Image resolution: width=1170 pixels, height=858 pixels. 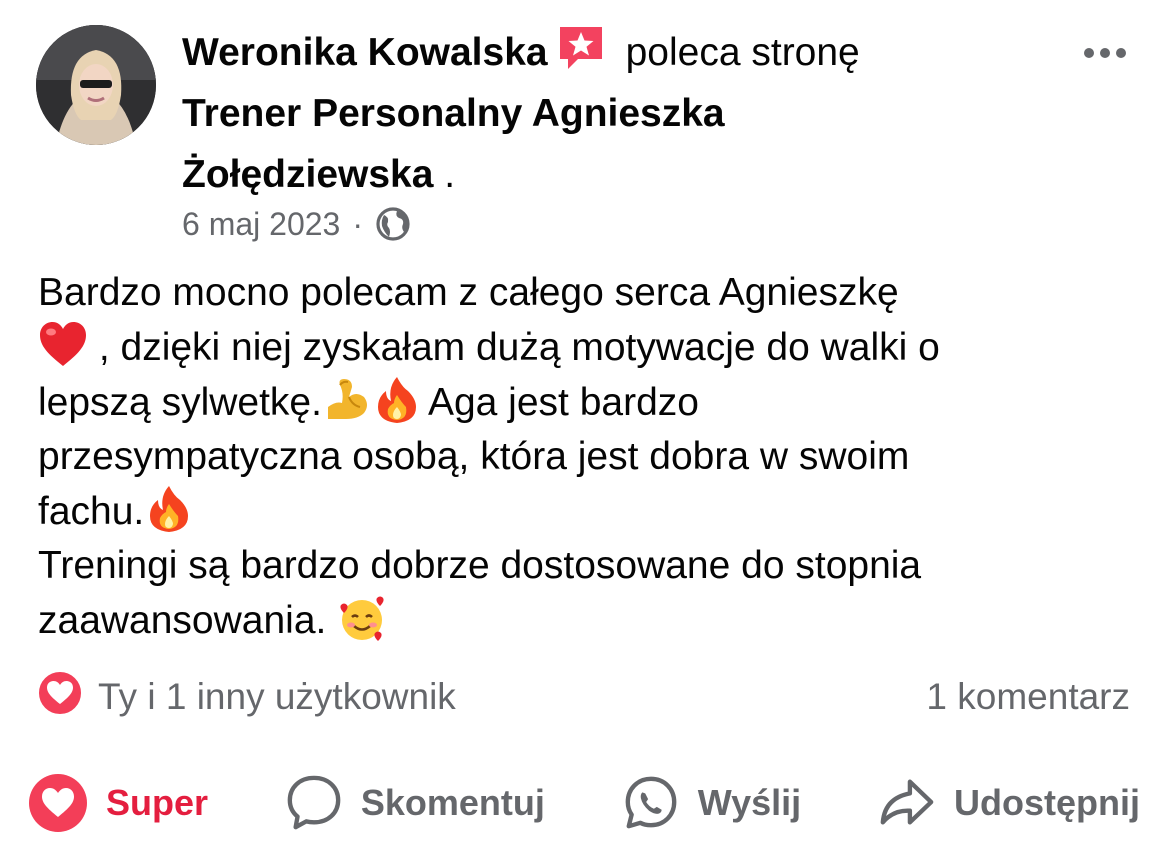 What do you see at coordinates (188, 620) in the screenshot?
I see `post-text-line7: zaawansowania.` at bounding box center [188, 620].